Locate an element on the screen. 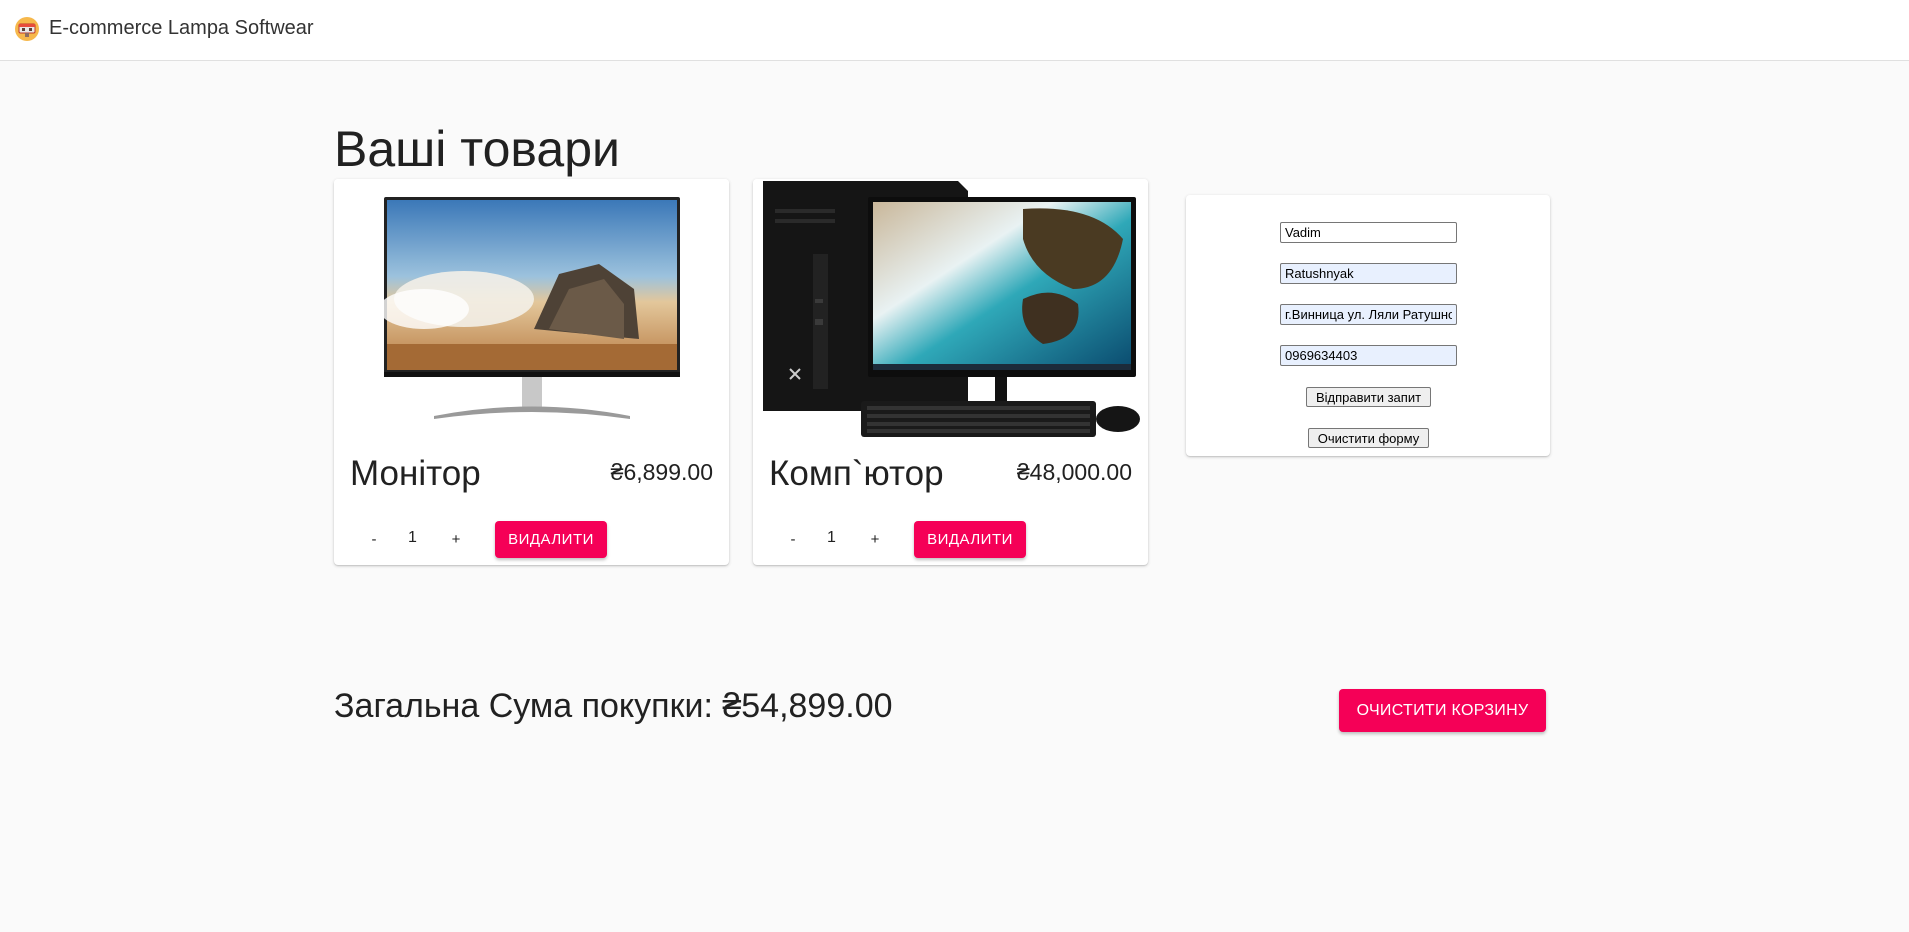  product-name: Комп`ютор is located at coordinates (856, 473).